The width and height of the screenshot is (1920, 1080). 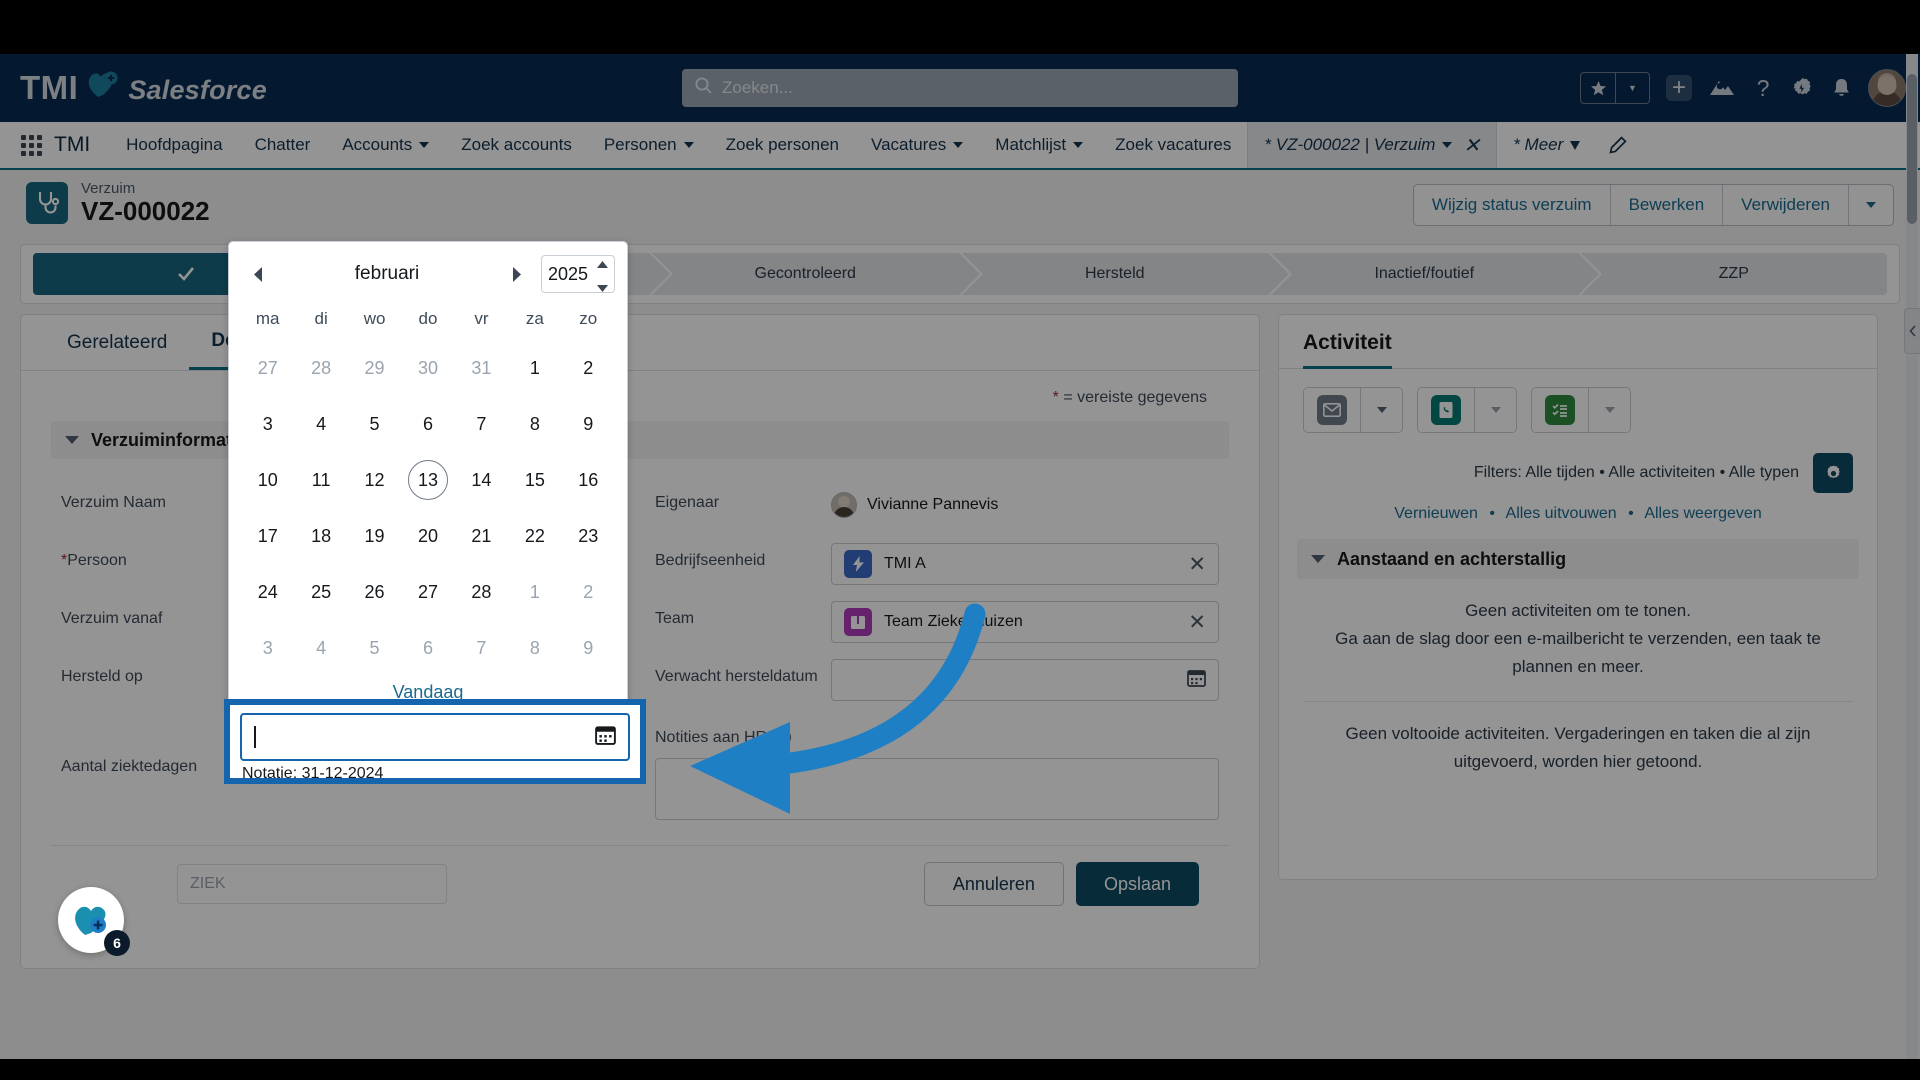 What do you see at coordinates (588, 424) in the screenshot?
I see `datepicker-day: 9` at bounding box center [588, 424].